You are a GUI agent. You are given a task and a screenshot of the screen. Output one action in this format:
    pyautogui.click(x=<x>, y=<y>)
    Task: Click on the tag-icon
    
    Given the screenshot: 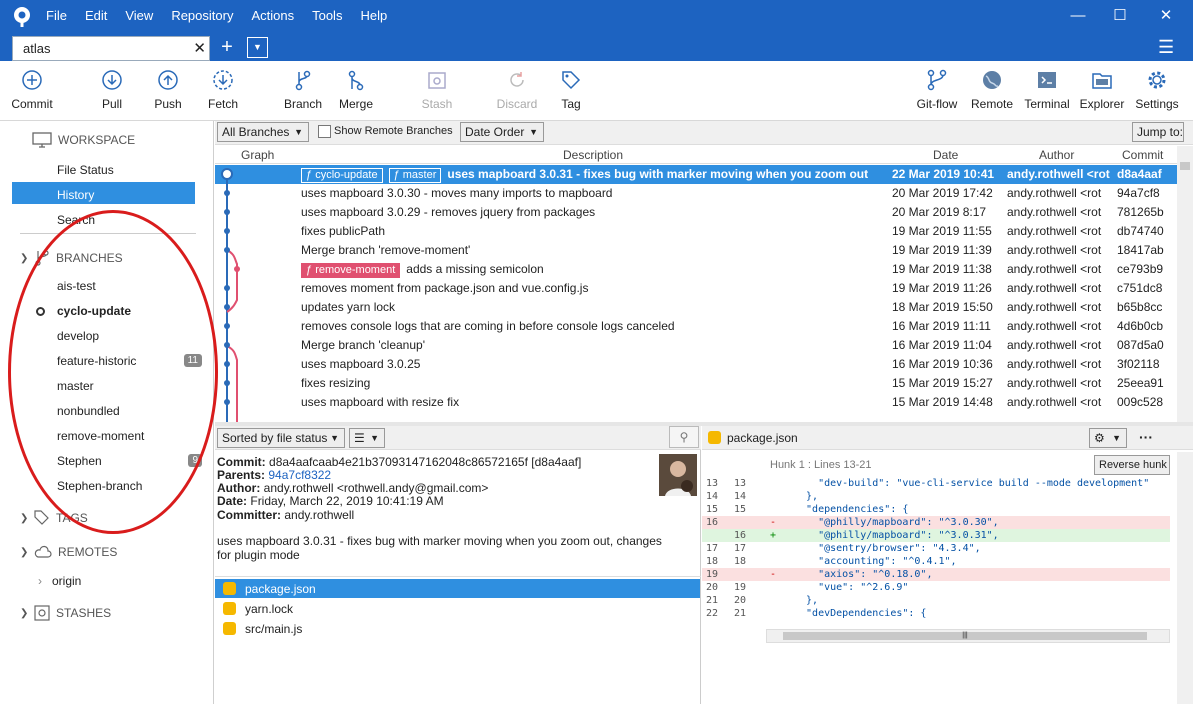 What is the action you would take?
    pyautogui.click(x=571, y=80)
    